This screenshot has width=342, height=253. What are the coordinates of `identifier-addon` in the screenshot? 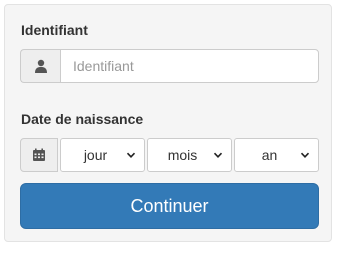 It's located at (40, 66).